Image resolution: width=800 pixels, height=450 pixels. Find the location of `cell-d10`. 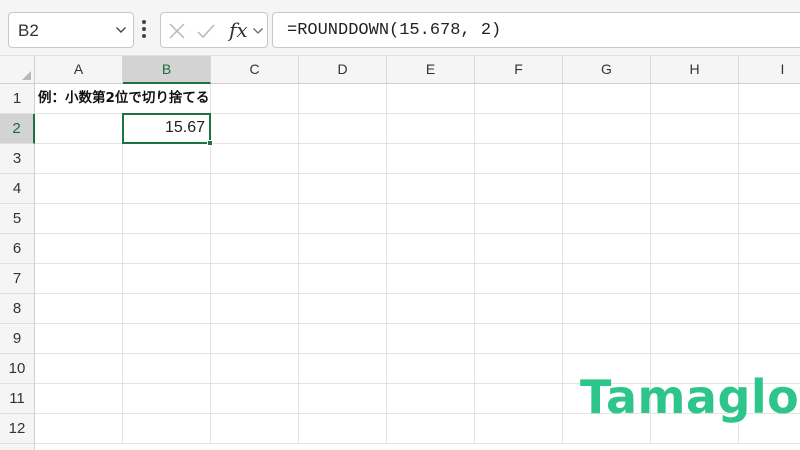

cell-d10 is located at coordinates (343, 369).